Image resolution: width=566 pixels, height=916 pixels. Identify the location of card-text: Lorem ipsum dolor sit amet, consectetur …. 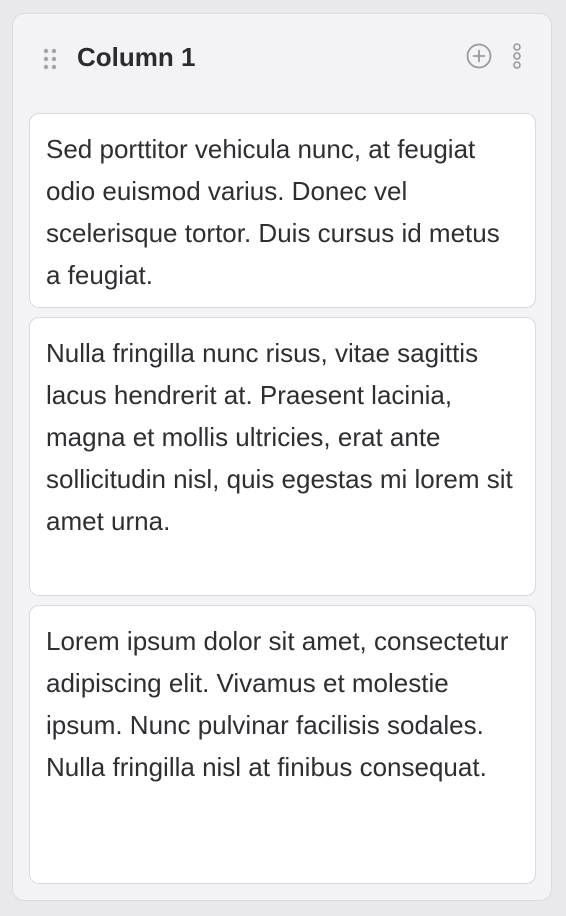
(277, 704).